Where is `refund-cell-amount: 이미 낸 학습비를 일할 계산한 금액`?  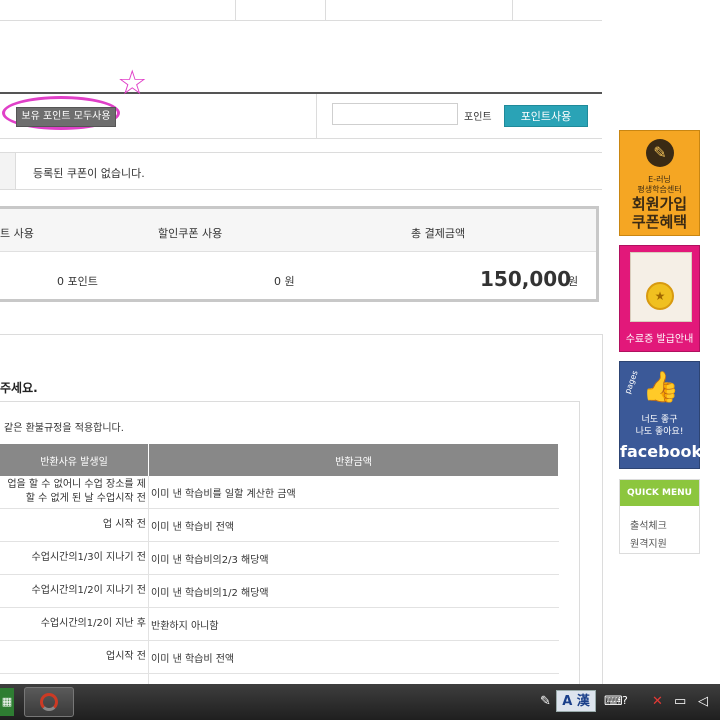 refund-cell-amount: 이미 낸 학습비를 일할 계산한 금액 is located at coordinates (353, 492).